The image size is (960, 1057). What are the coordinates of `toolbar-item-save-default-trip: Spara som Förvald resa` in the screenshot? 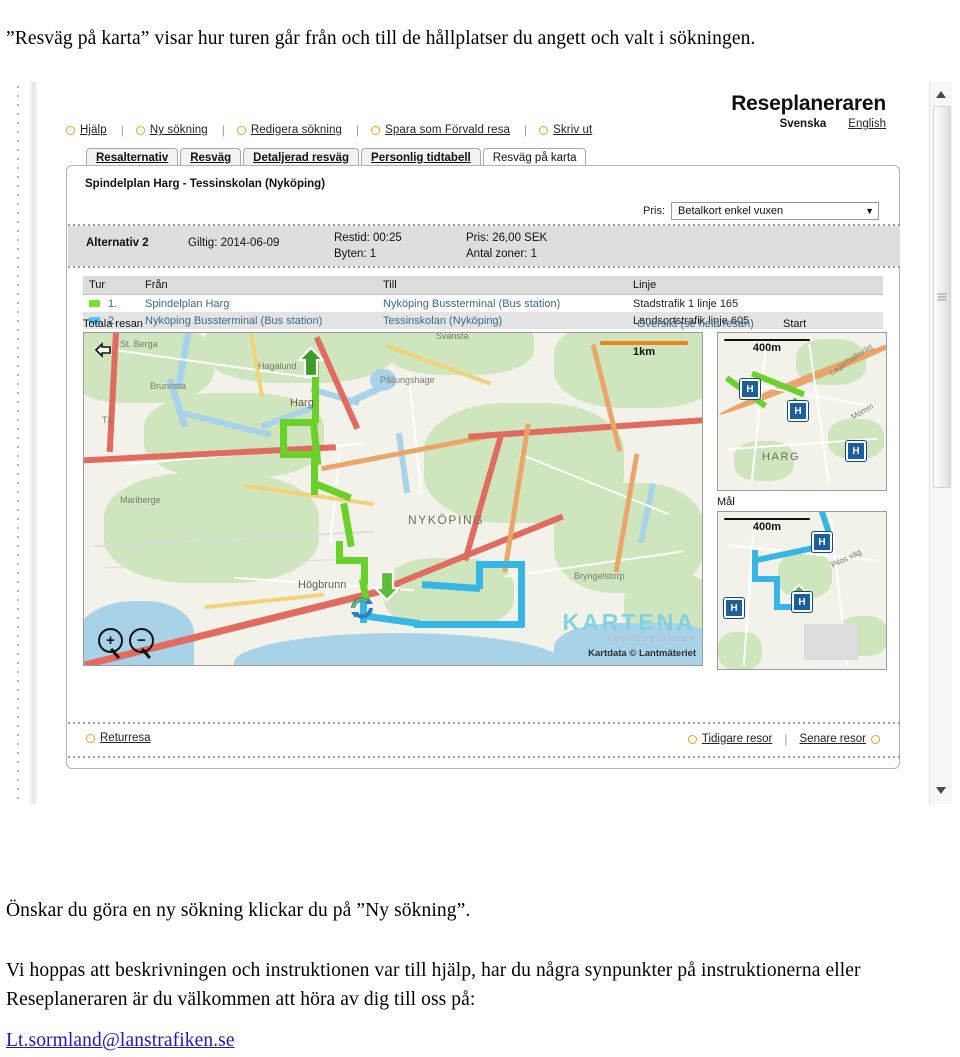 It's located at (440, 130).